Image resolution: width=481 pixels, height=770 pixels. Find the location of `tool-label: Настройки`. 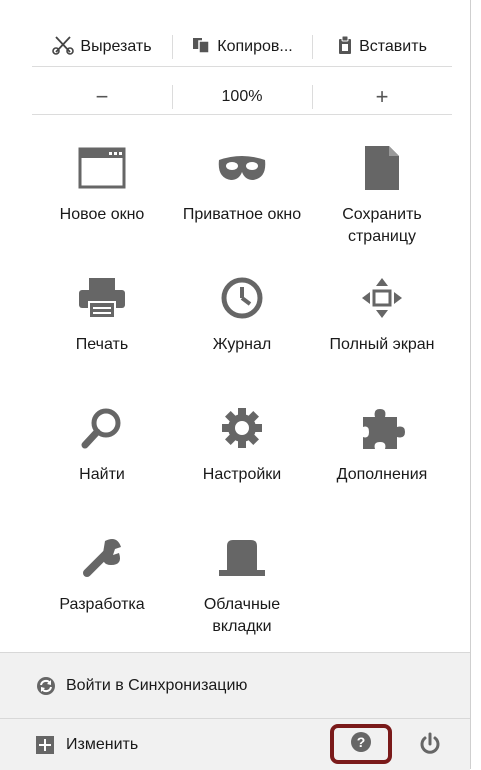

tool-label: Настройки is located at coordinates (242, 474).